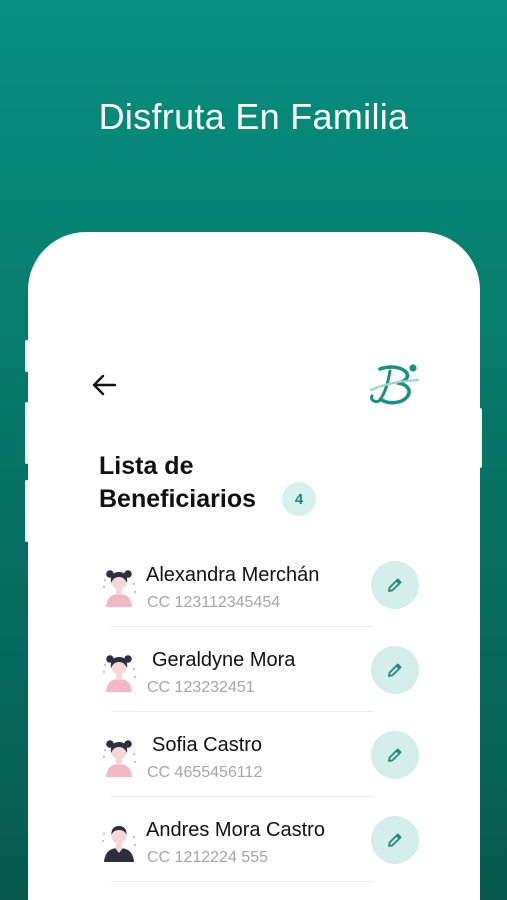 This screenshot has height=900, width=507. Describe the element at coordinates (207, 857) in the screenshot. I see `beneficiary-document: CC 1212224 555` at that location.